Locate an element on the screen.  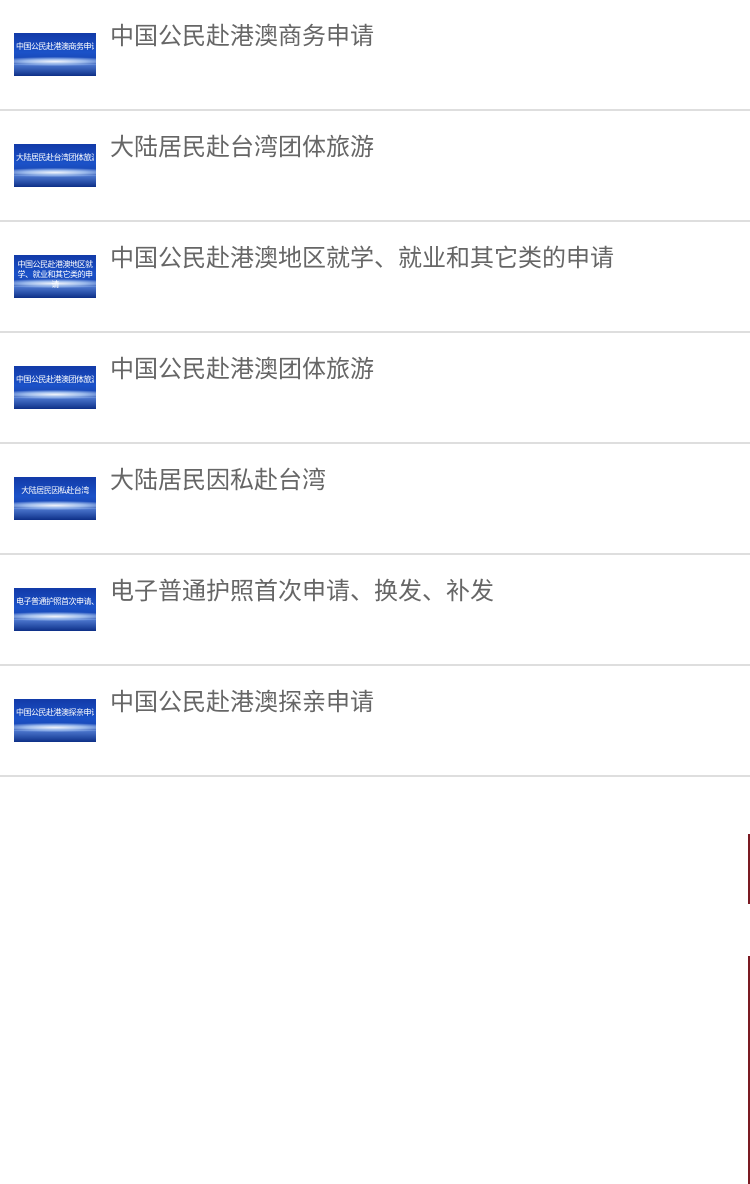
list-item: 电子普通护照首次申请、换发、补发 电子普通护照首次申请、换发、补发 is located at coordinates (375, 610).